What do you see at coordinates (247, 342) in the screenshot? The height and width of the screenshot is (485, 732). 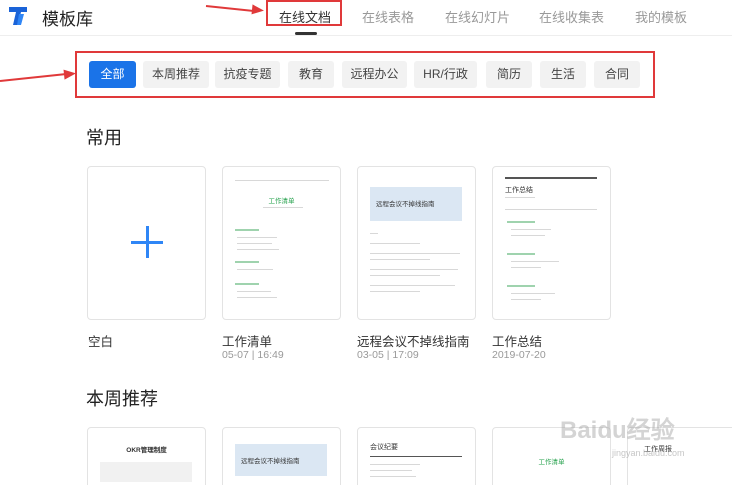 I see `card-name-work-list: 工作清单` at bounding box center [247, 342].